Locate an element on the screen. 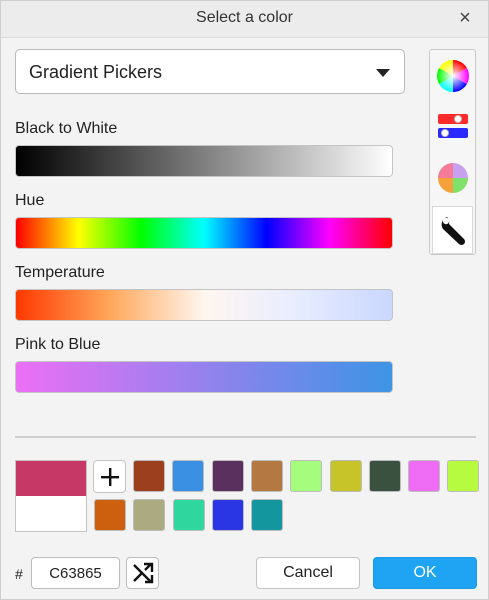 The width and height of the screenshot is (489, 600). palette-icon is located at coordinates (452, 178).